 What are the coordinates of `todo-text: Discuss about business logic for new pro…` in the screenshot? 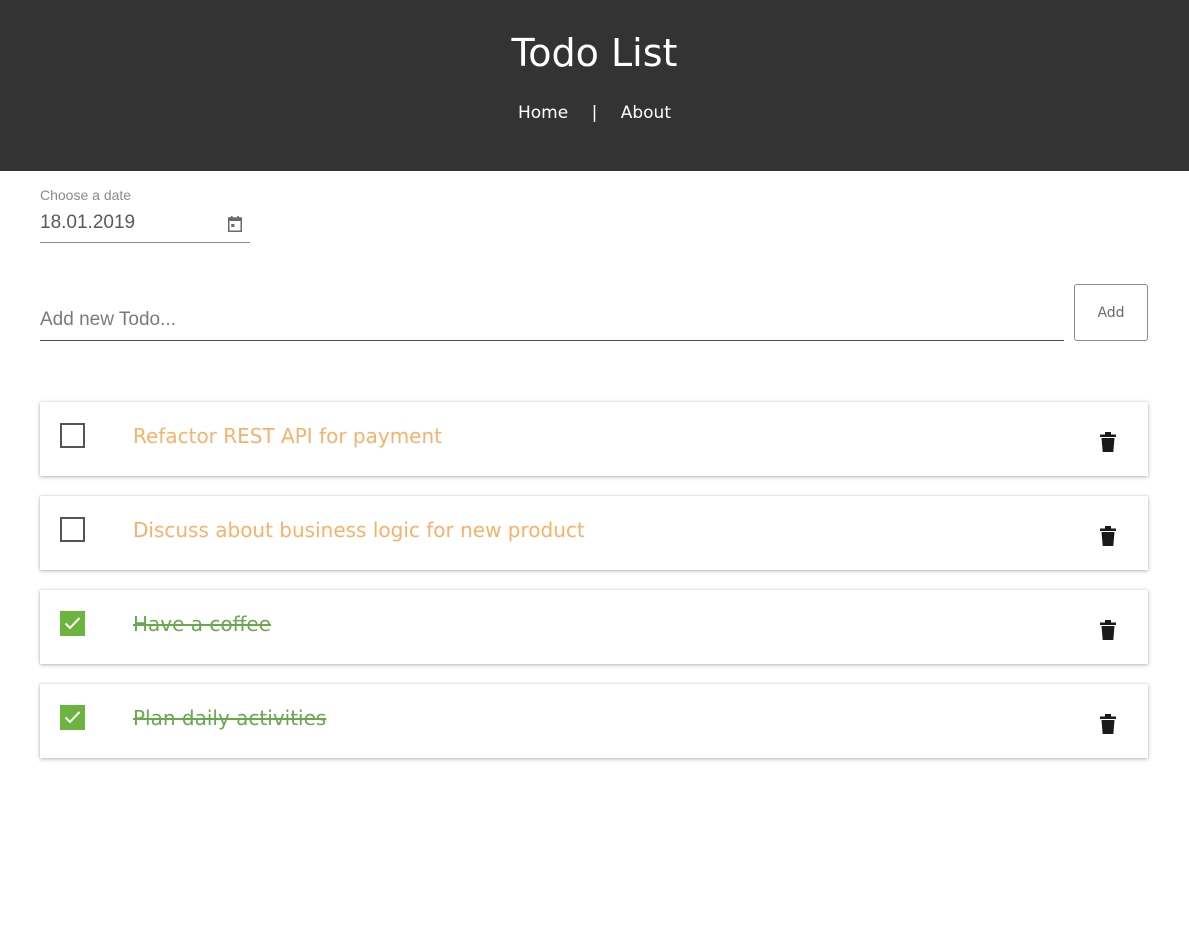 It's located at (359, 530).